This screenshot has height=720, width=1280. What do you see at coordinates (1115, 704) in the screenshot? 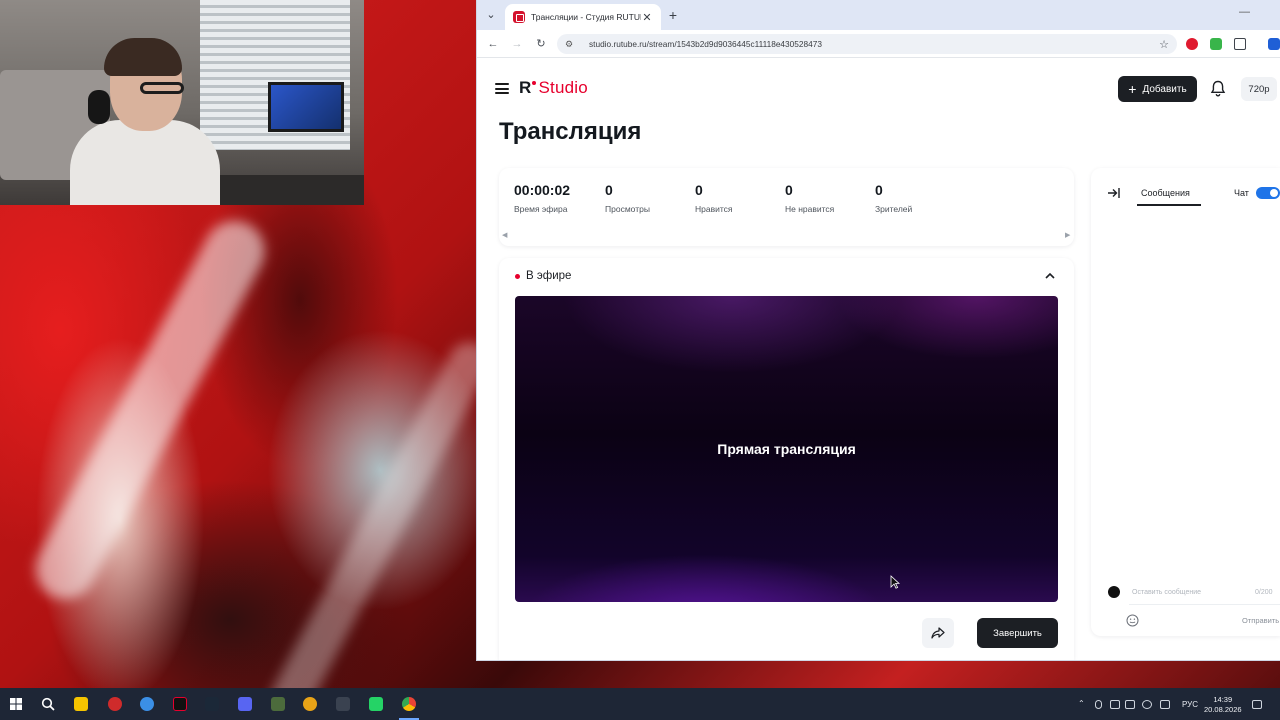
I see `tray-display-icon` at bounding box center [1115, 704].